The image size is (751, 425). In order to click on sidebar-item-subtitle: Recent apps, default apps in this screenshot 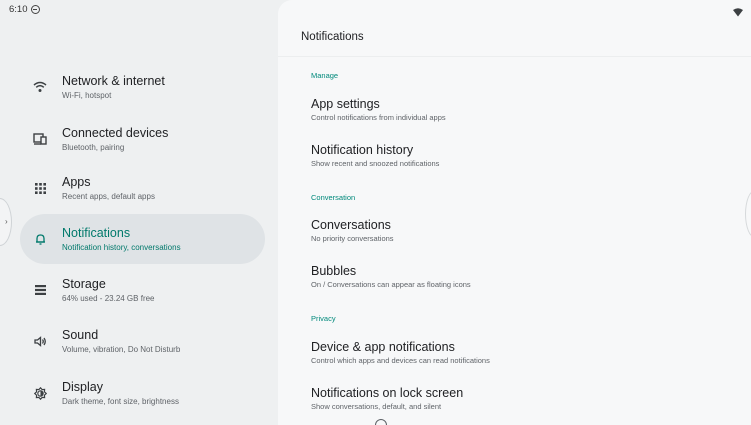, I will do `click(108, 196)`.